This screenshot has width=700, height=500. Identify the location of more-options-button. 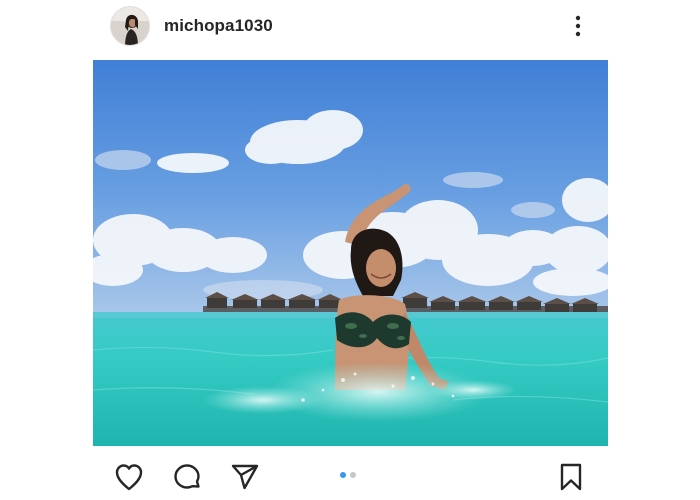
(578, 26).